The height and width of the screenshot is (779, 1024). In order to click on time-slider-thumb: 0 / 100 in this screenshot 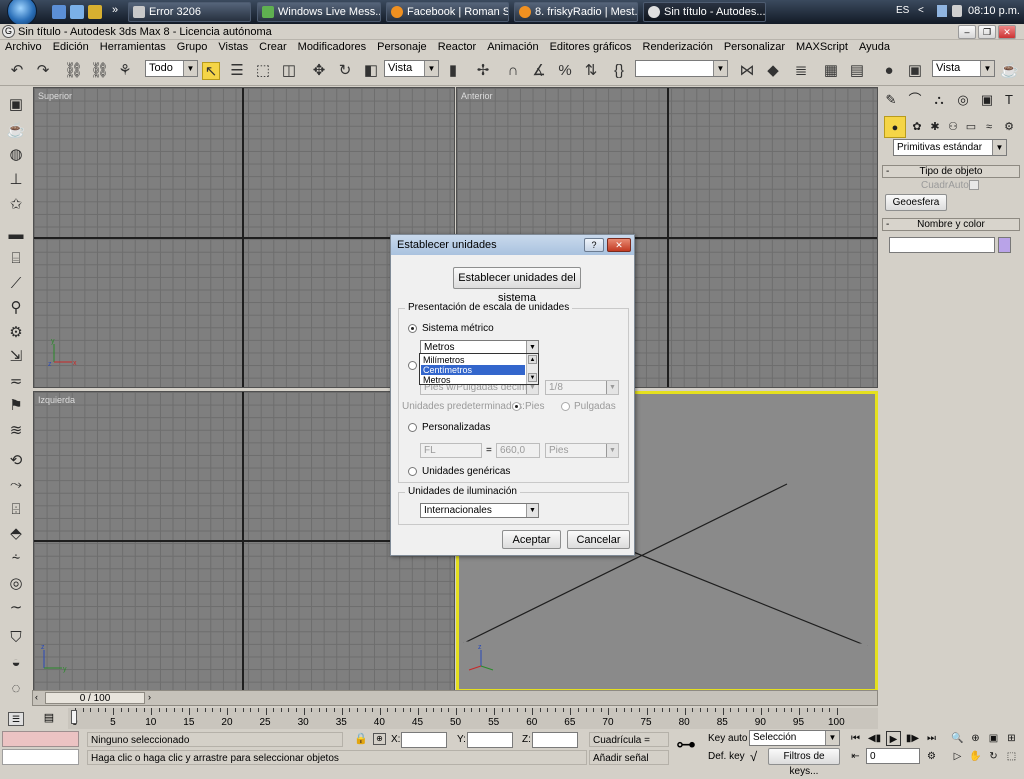, I will do `click(95, 698)`.